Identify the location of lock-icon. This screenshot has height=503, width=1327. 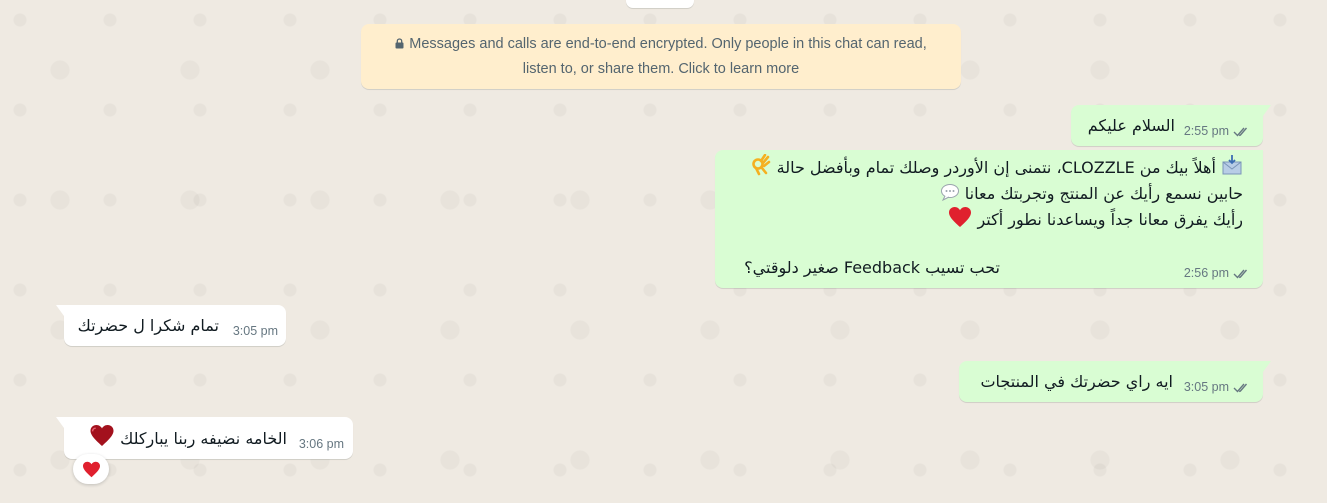
(399, 43).